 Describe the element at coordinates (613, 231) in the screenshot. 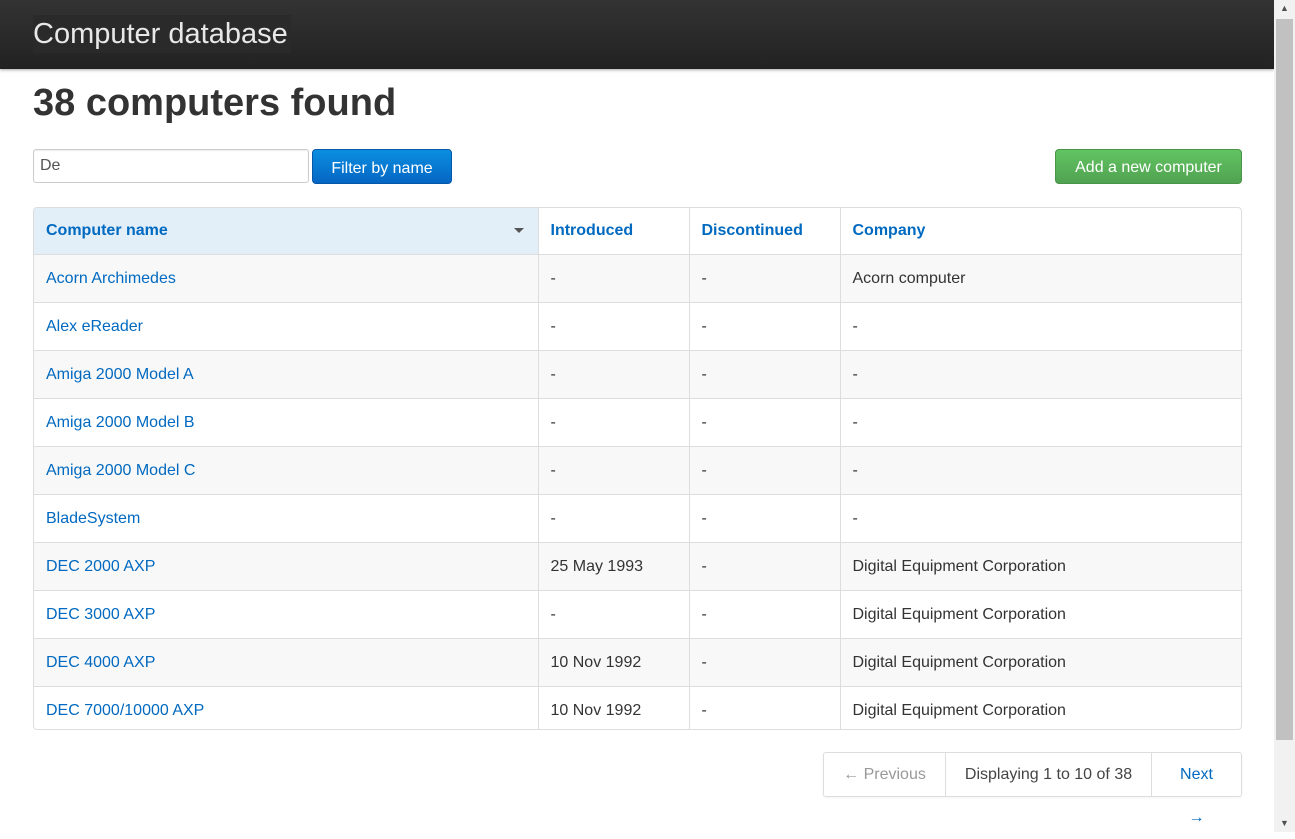

I see `column-header-introduced: Introduced` at that location.